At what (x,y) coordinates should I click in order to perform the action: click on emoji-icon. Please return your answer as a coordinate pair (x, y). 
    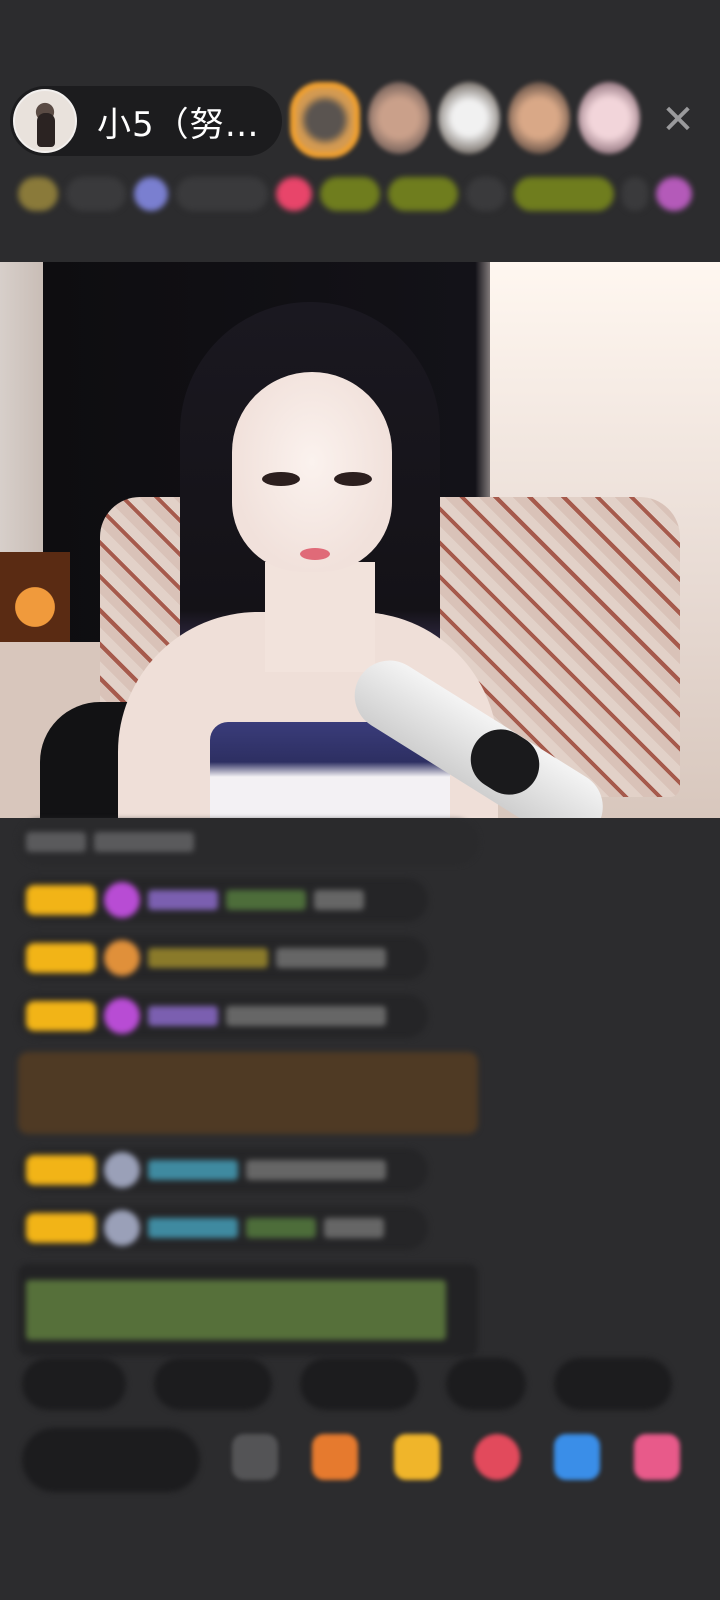
    Looking at the image, I should click on (255, 1457).